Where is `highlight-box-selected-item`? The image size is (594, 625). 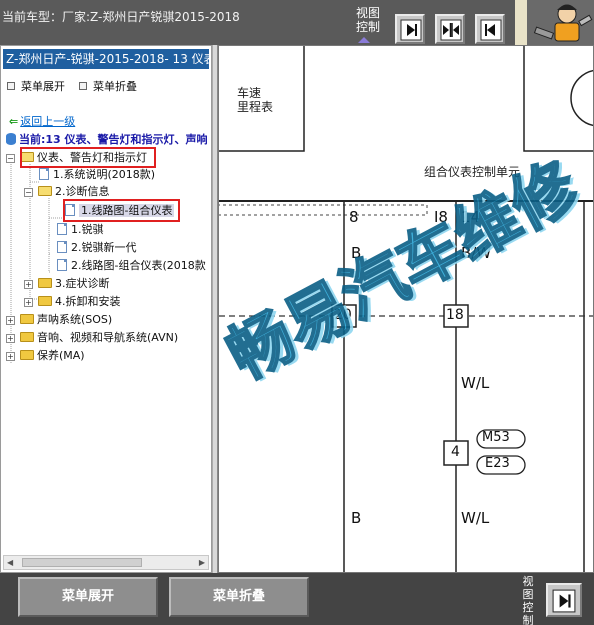
highlight-box-selected-item is located at coordinates (121, 210).